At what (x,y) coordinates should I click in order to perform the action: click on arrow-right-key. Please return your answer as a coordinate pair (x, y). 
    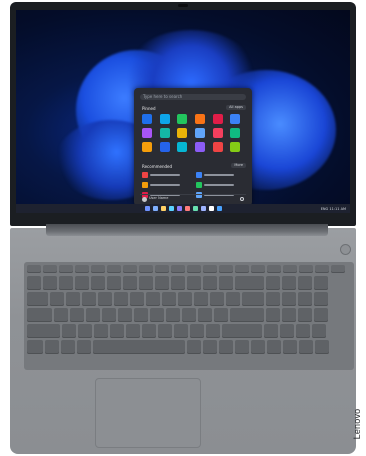
    Looking at the image, I should click on (258, 347).